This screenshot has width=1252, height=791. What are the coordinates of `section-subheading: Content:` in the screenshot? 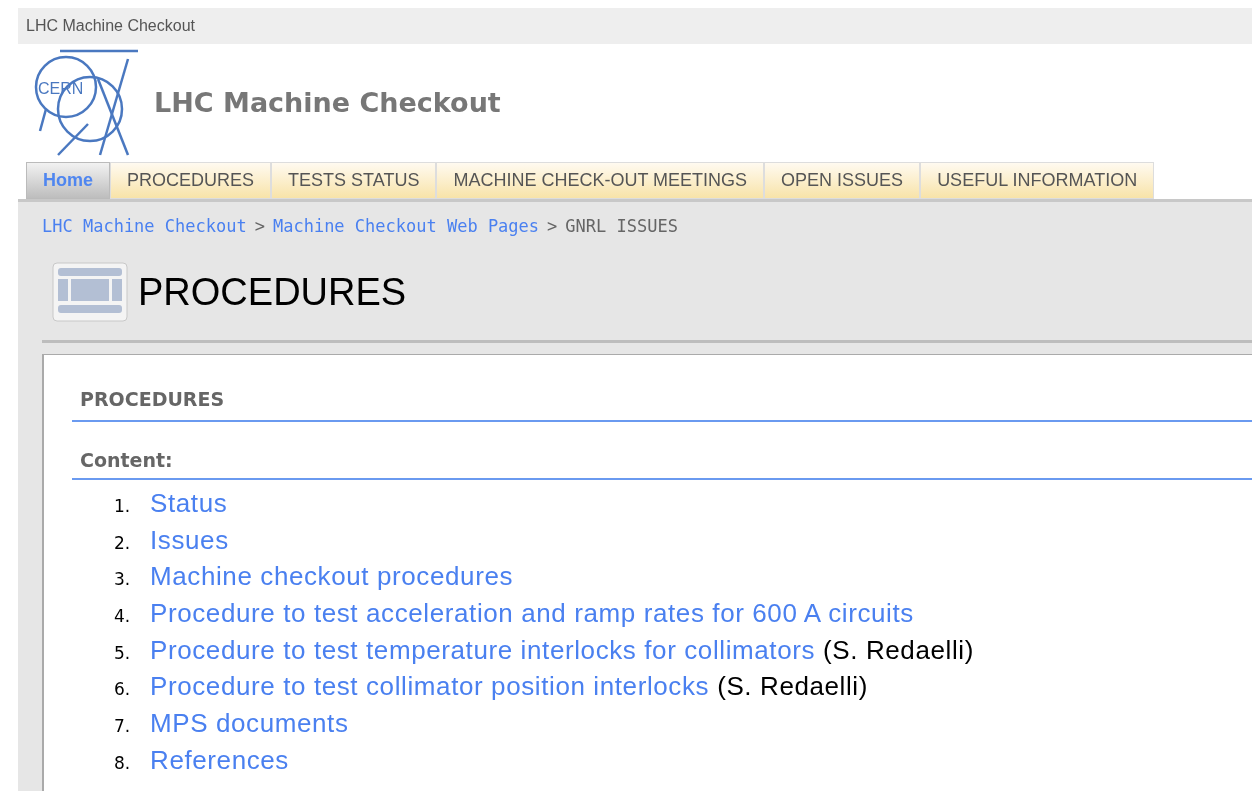 It's located at (662, 462).